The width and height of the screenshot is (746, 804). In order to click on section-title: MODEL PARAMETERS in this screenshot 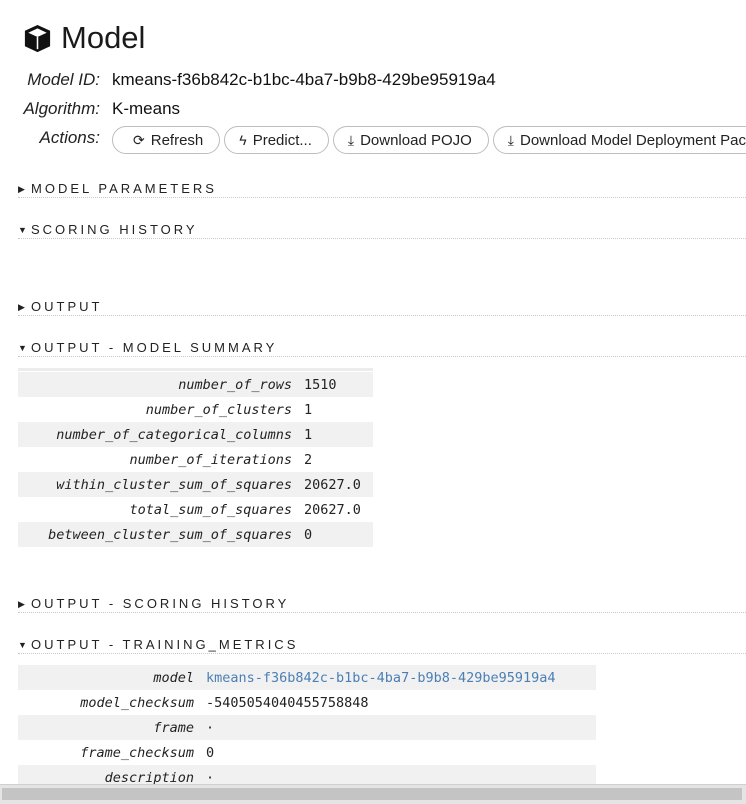, I will do `click(124, 188)`.